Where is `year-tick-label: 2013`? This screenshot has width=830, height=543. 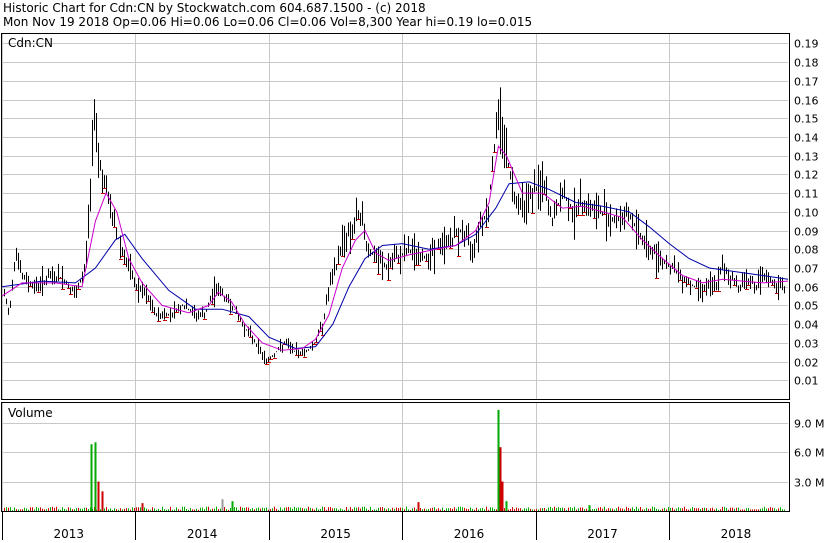
year-tick-label: 2013 is located at coordinates (68, 534).